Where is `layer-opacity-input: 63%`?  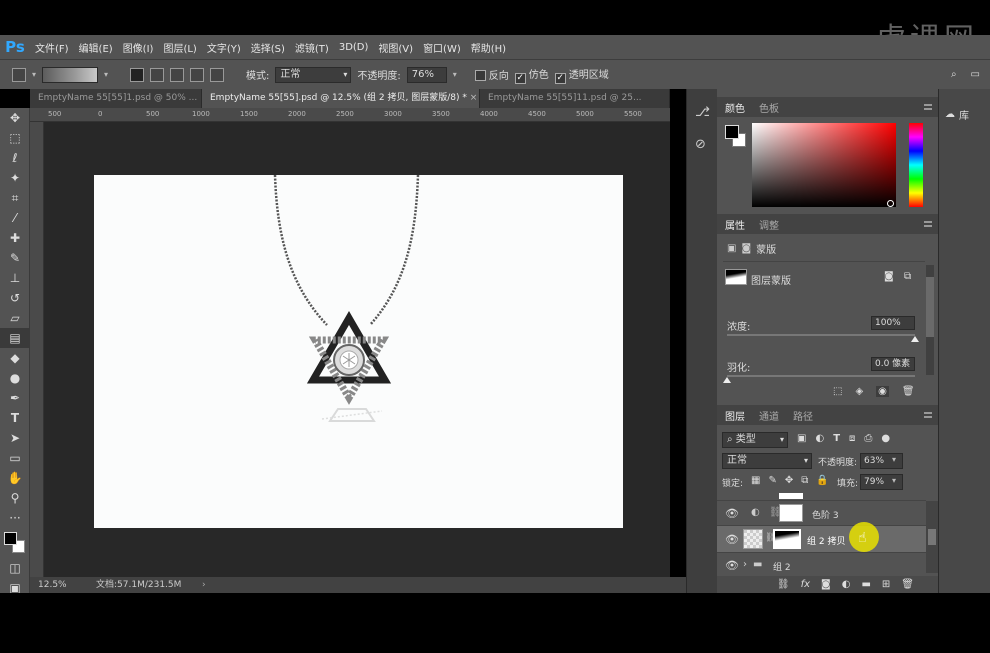 layer-opacity-input: 63% is located at coordinates (881, 461).